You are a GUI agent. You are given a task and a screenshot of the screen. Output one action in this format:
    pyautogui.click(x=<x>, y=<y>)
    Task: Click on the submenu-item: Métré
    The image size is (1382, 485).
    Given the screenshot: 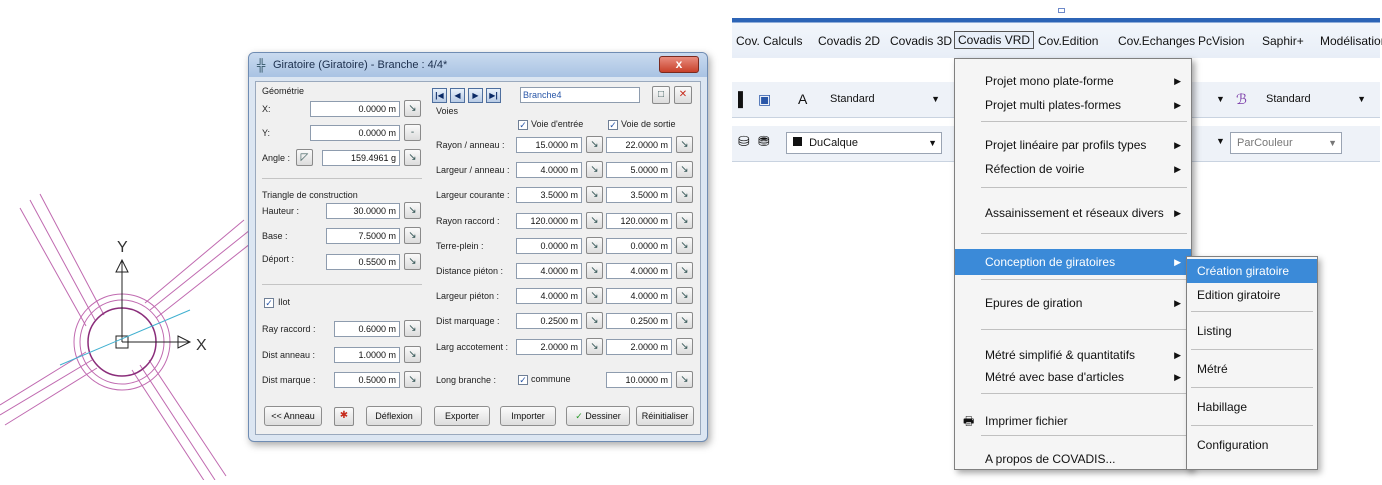 What is the action you would take?
    pyautogui.click(x=1252, y=369)
    